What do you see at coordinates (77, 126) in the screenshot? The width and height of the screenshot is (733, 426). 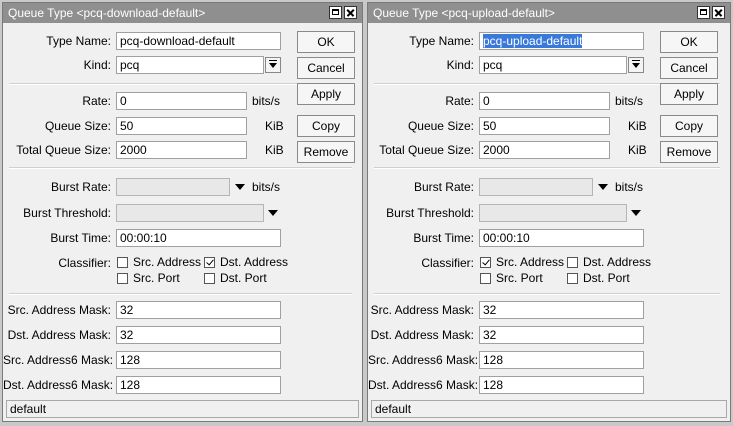 I see `queue-size-label: Queue Size:` at bounding box center [77, 126].